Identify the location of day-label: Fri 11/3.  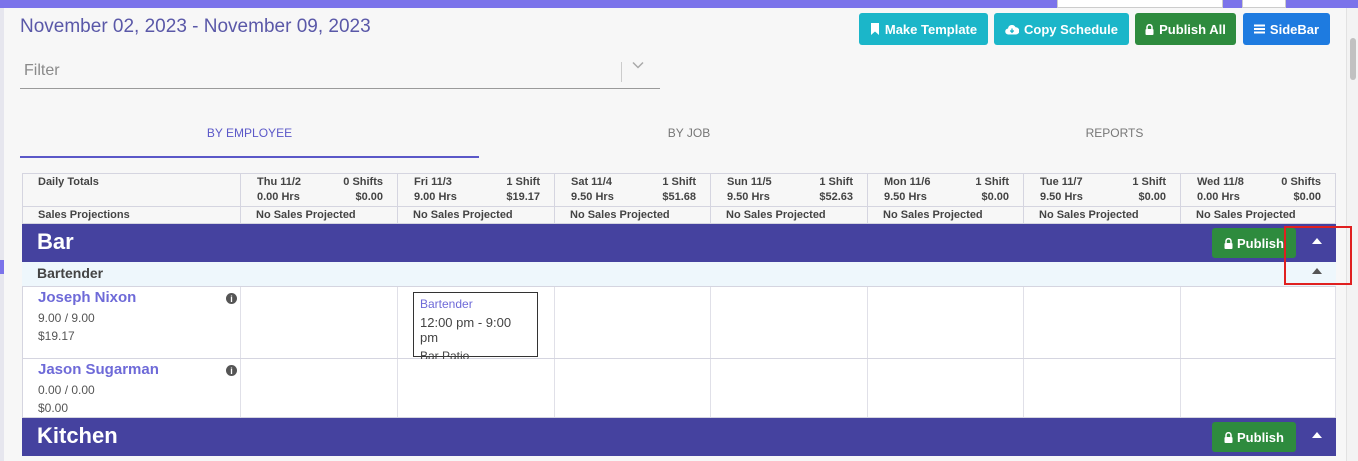
(433, 182).